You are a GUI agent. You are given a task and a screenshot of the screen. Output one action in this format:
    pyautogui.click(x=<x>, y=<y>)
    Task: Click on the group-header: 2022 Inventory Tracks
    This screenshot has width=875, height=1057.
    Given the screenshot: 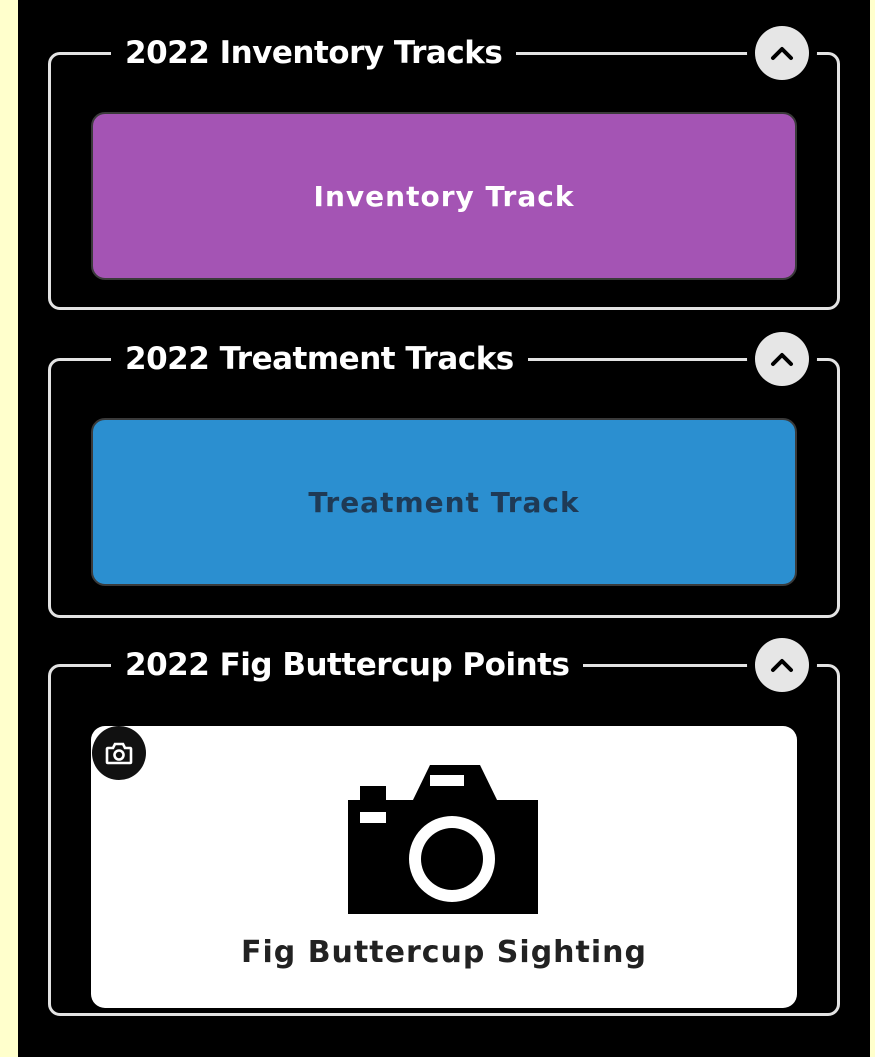 What is the action you would take?
    pyautogui.click(x=469, y=53)
    